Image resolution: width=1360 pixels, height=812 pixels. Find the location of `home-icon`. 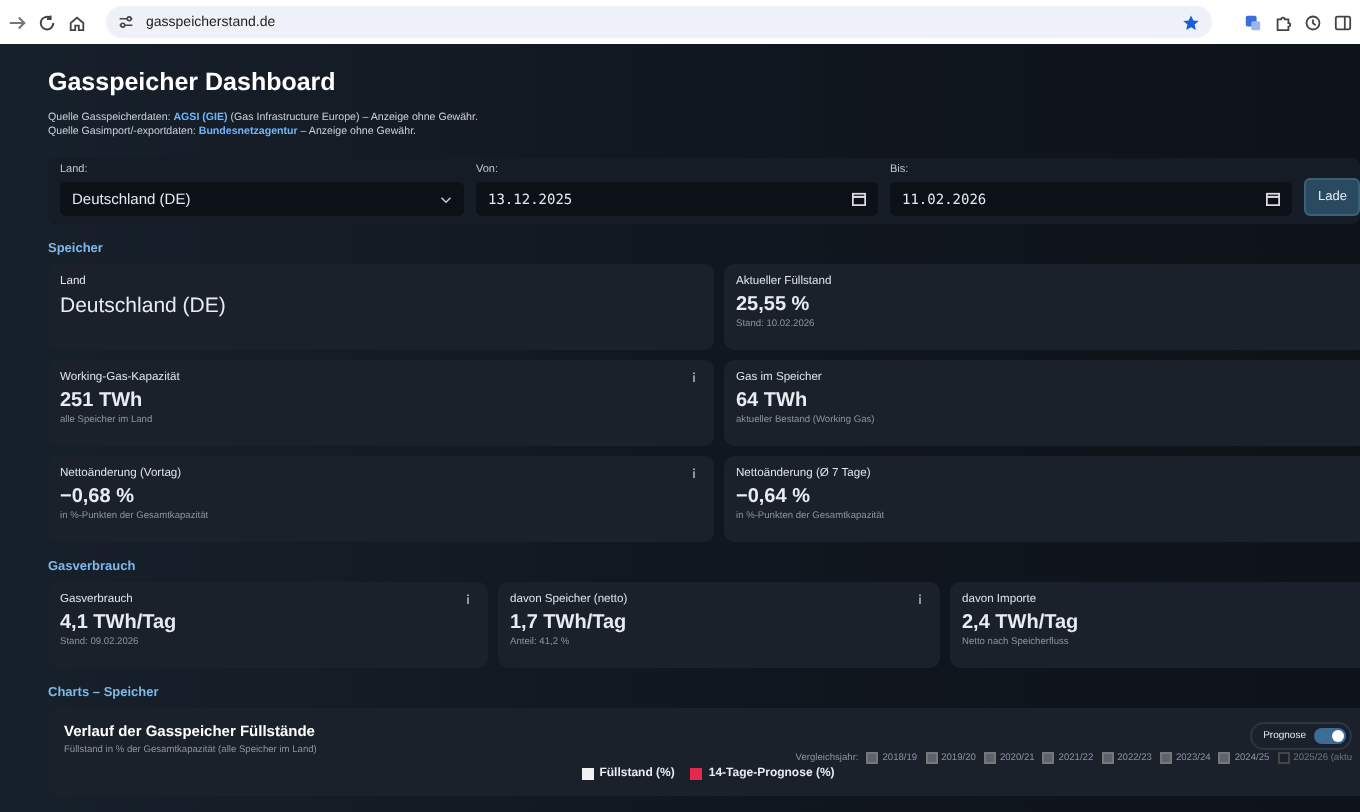

home-icon is located at coordinates (77, 22).